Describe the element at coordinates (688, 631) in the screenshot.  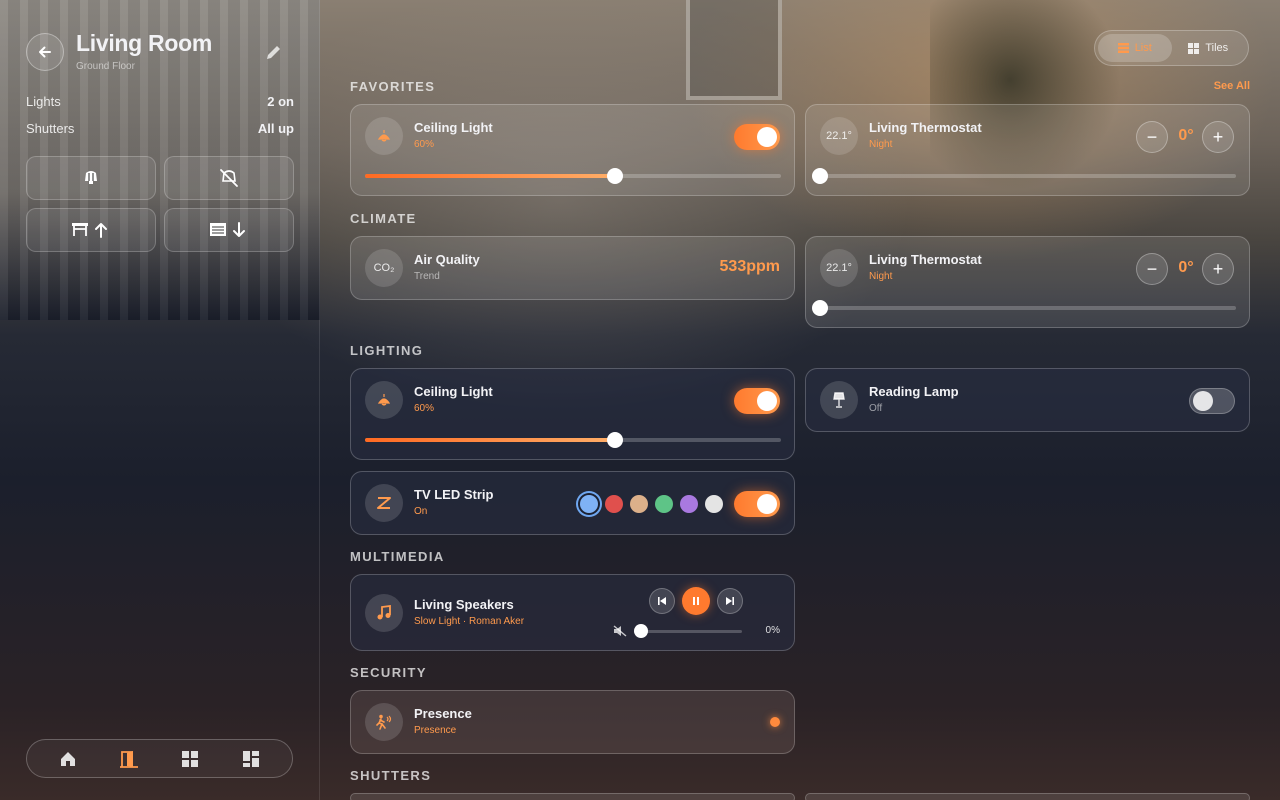
I see `volume-slider` at that location.